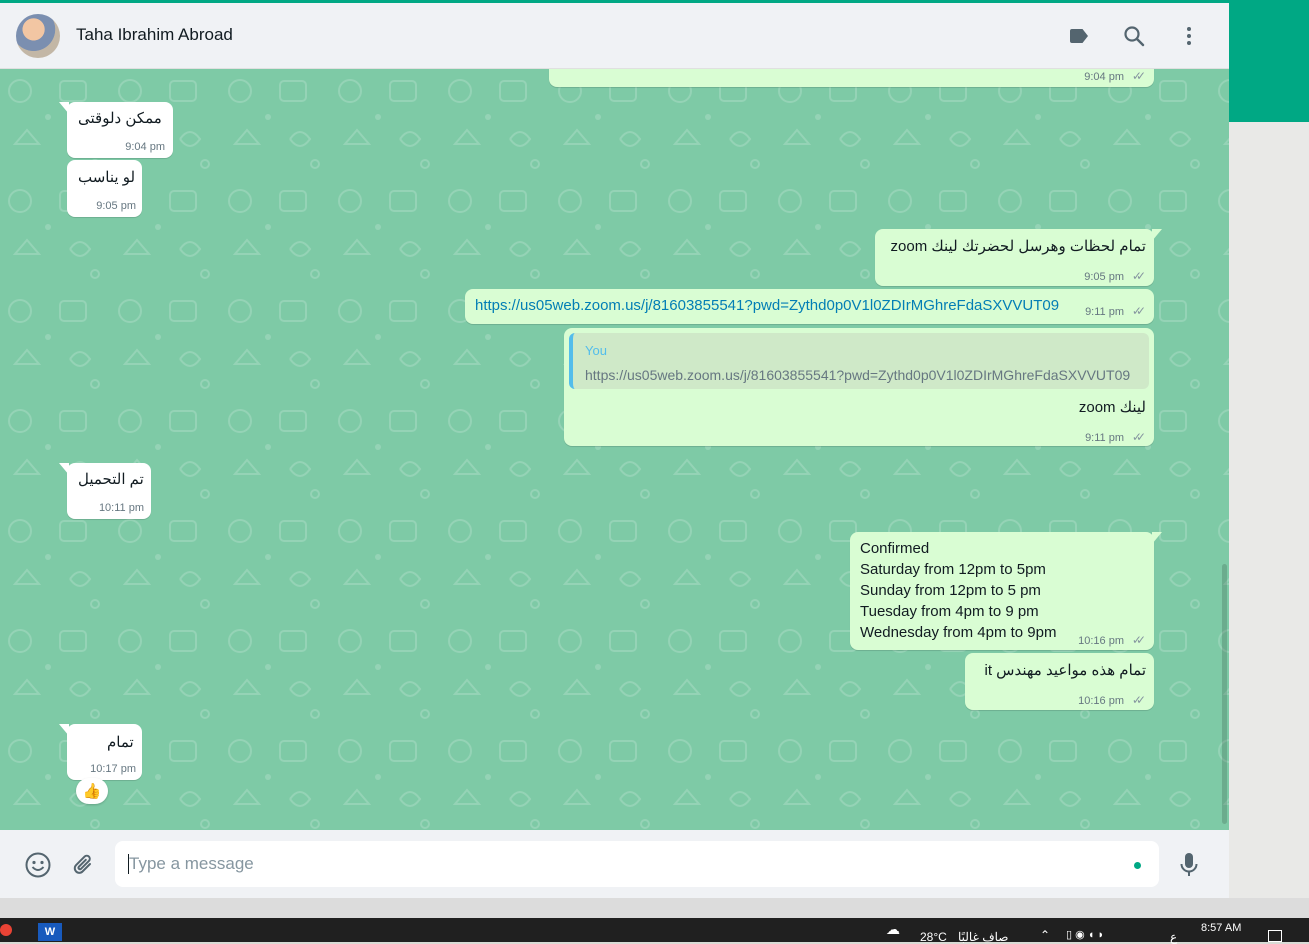 This screenshot has height=944, width=1309. What do you see at coordinates (1269, 510) in the screenshot?
I see `background-panel` at bounding box center [1269, 510].